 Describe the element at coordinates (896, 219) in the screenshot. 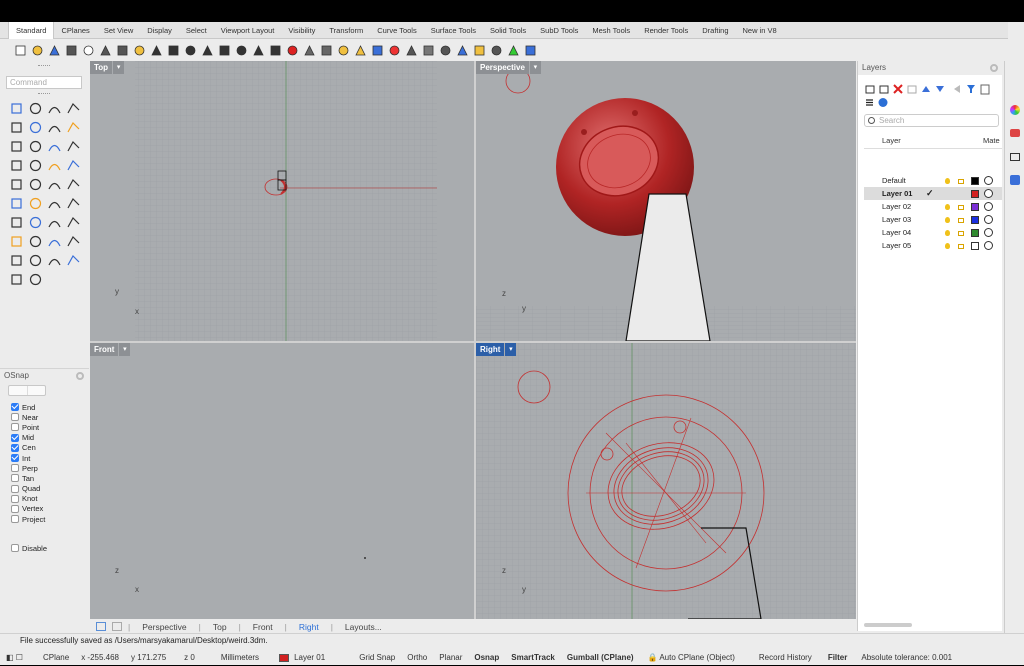

I see `layer-name: Layer 03` at that location.